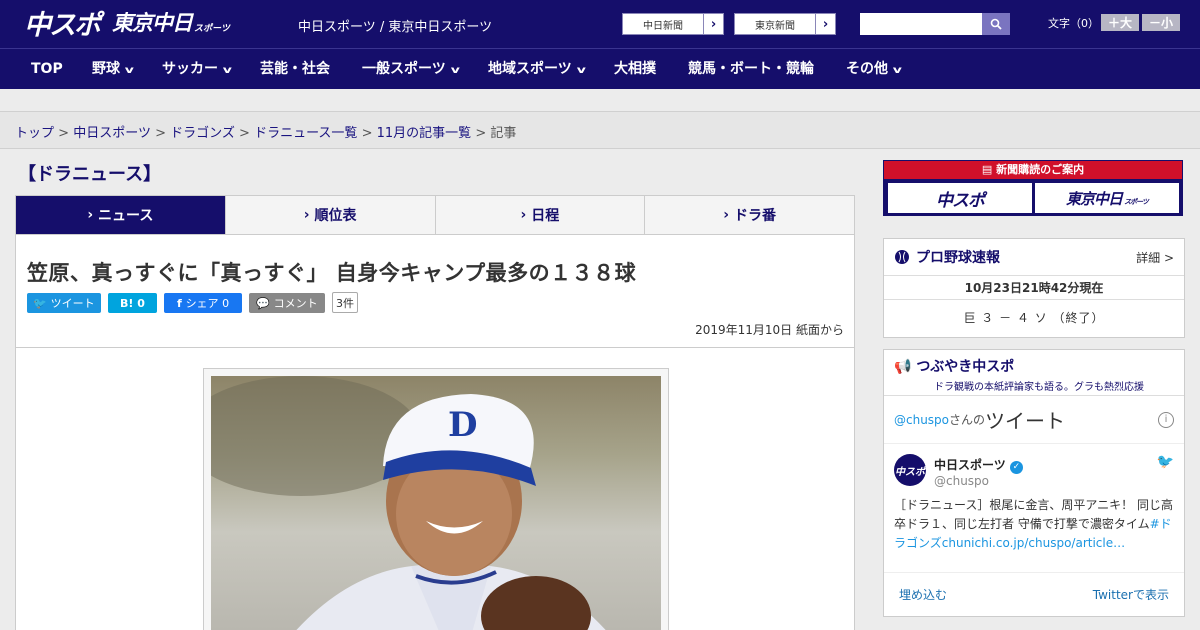  I want to click on avatar: 中スポ, so click(910, 470).